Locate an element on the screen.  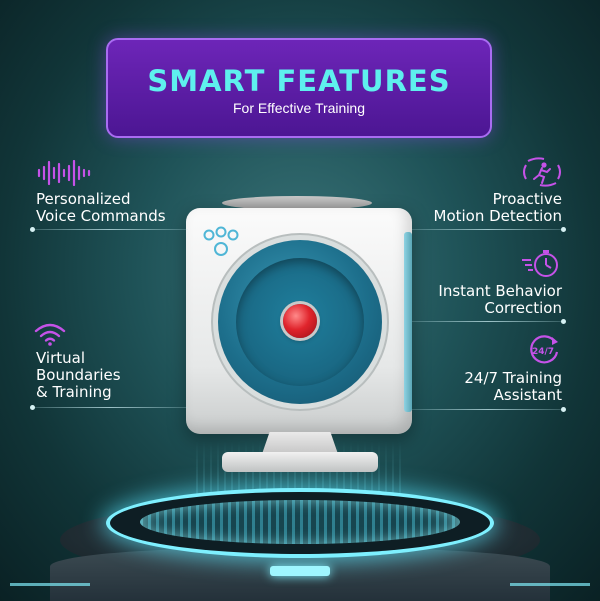
connector-voice is located at coordinates (109, 229).